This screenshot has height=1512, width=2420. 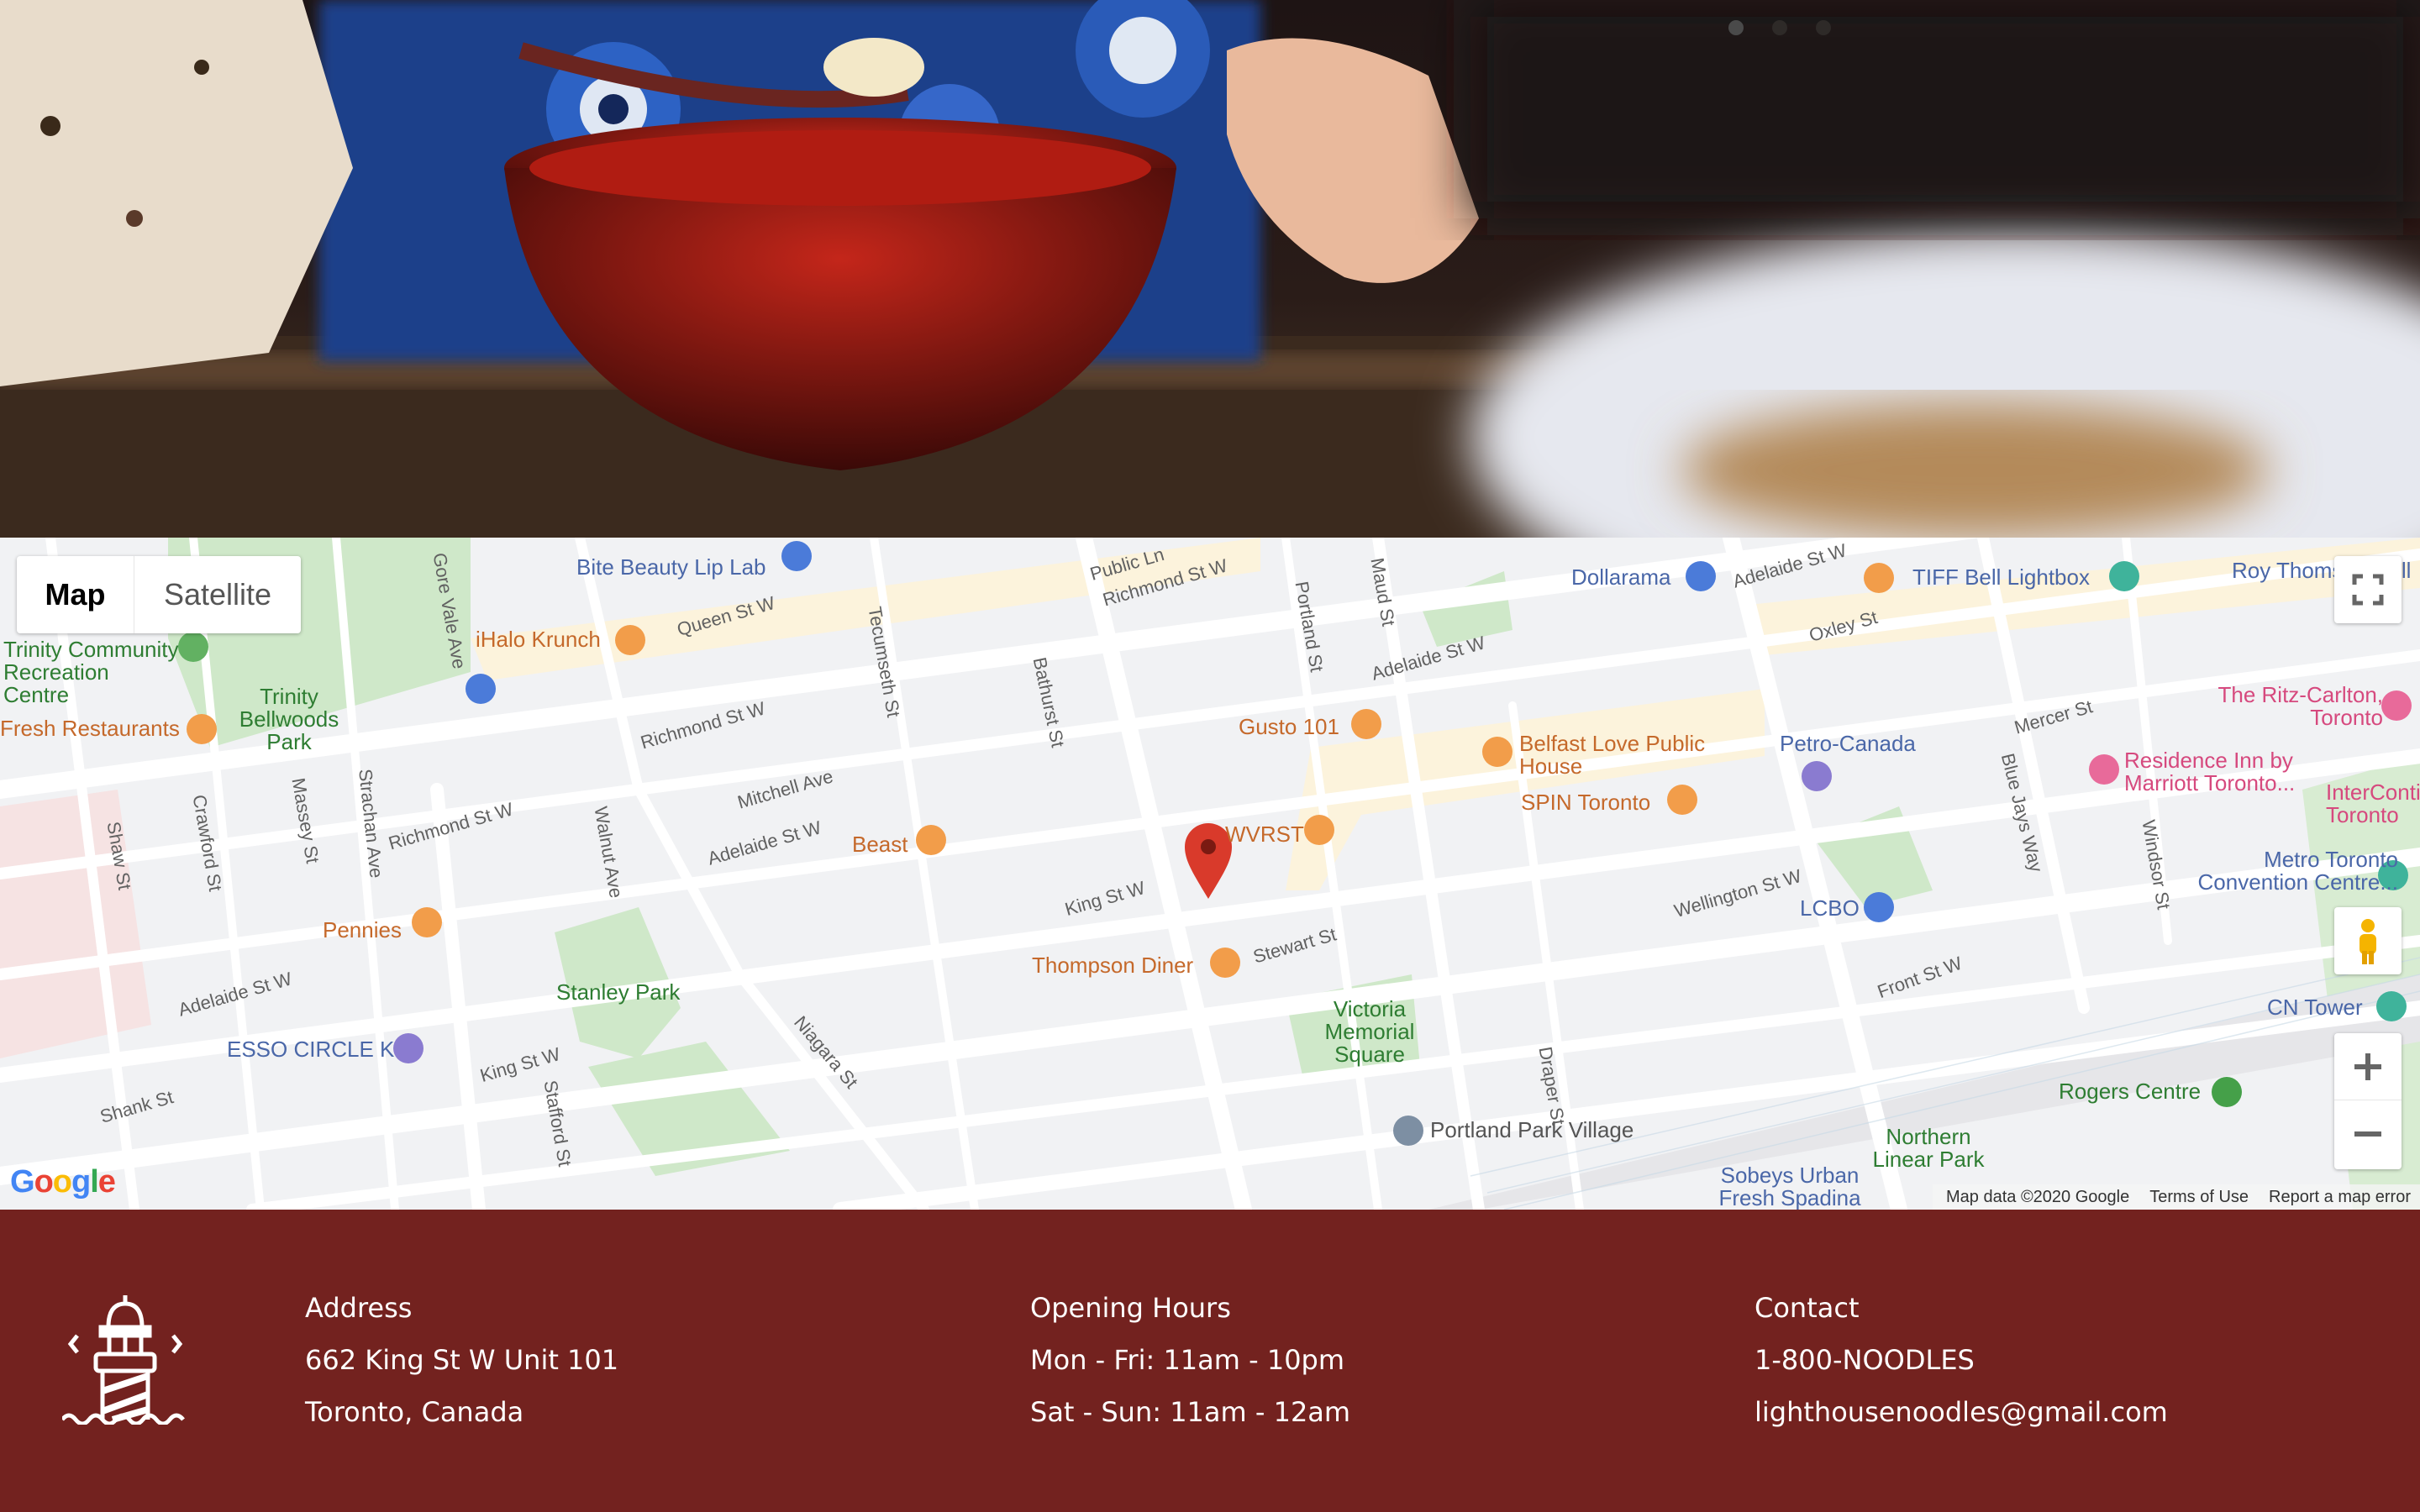 I want to click on map-label: Stanley Park, so click(x=618, y=992).